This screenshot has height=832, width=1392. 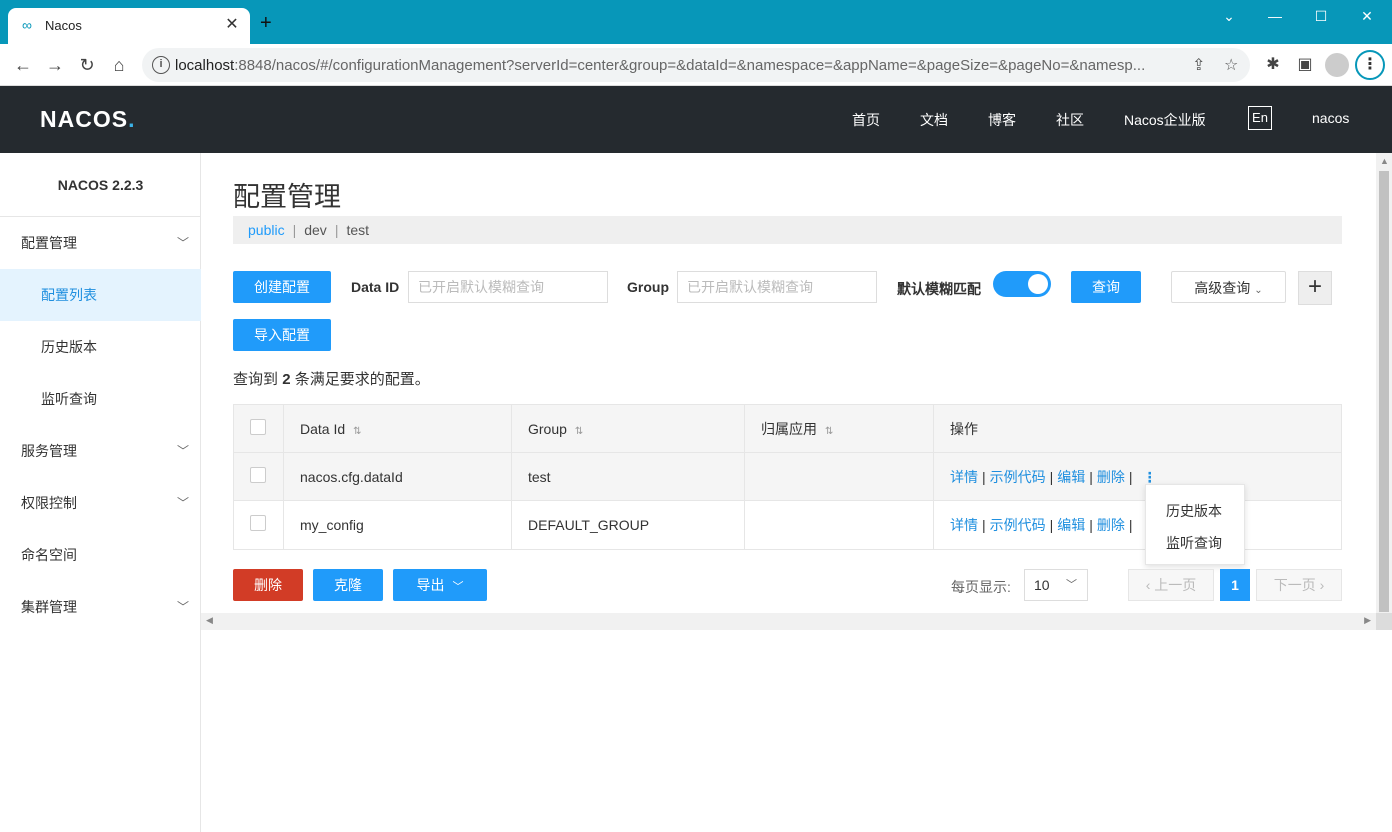 I want to click on scroll-right-icon: ▶, so click(x=1367, y=620).